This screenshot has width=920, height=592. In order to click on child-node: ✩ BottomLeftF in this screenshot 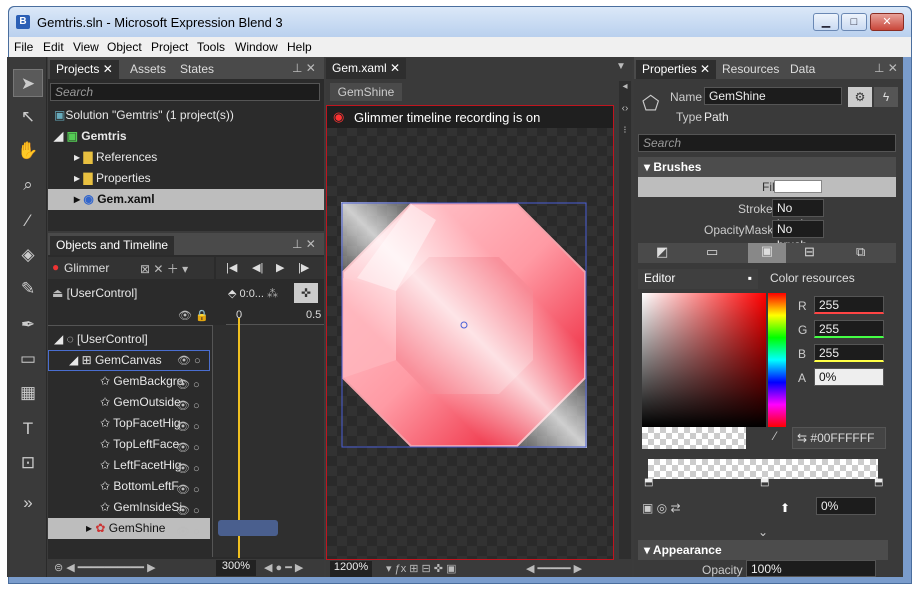, I will do `click(139, 486)`.